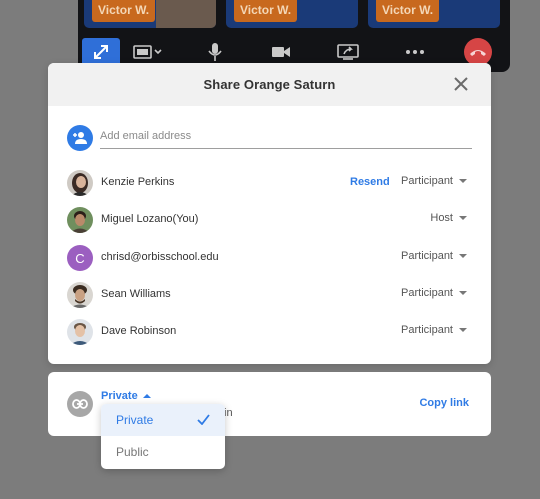 The image size is (540, 499). Describe the element at coordinates (80, 258) in the screenshot. I see `avatar: C` at that location.